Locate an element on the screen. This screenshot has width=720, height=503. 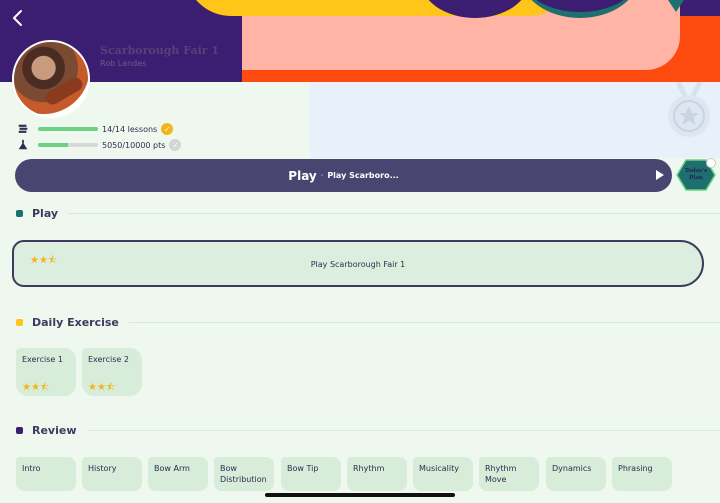
review-card-label: Dynamics is located at coordinates (572, 468).